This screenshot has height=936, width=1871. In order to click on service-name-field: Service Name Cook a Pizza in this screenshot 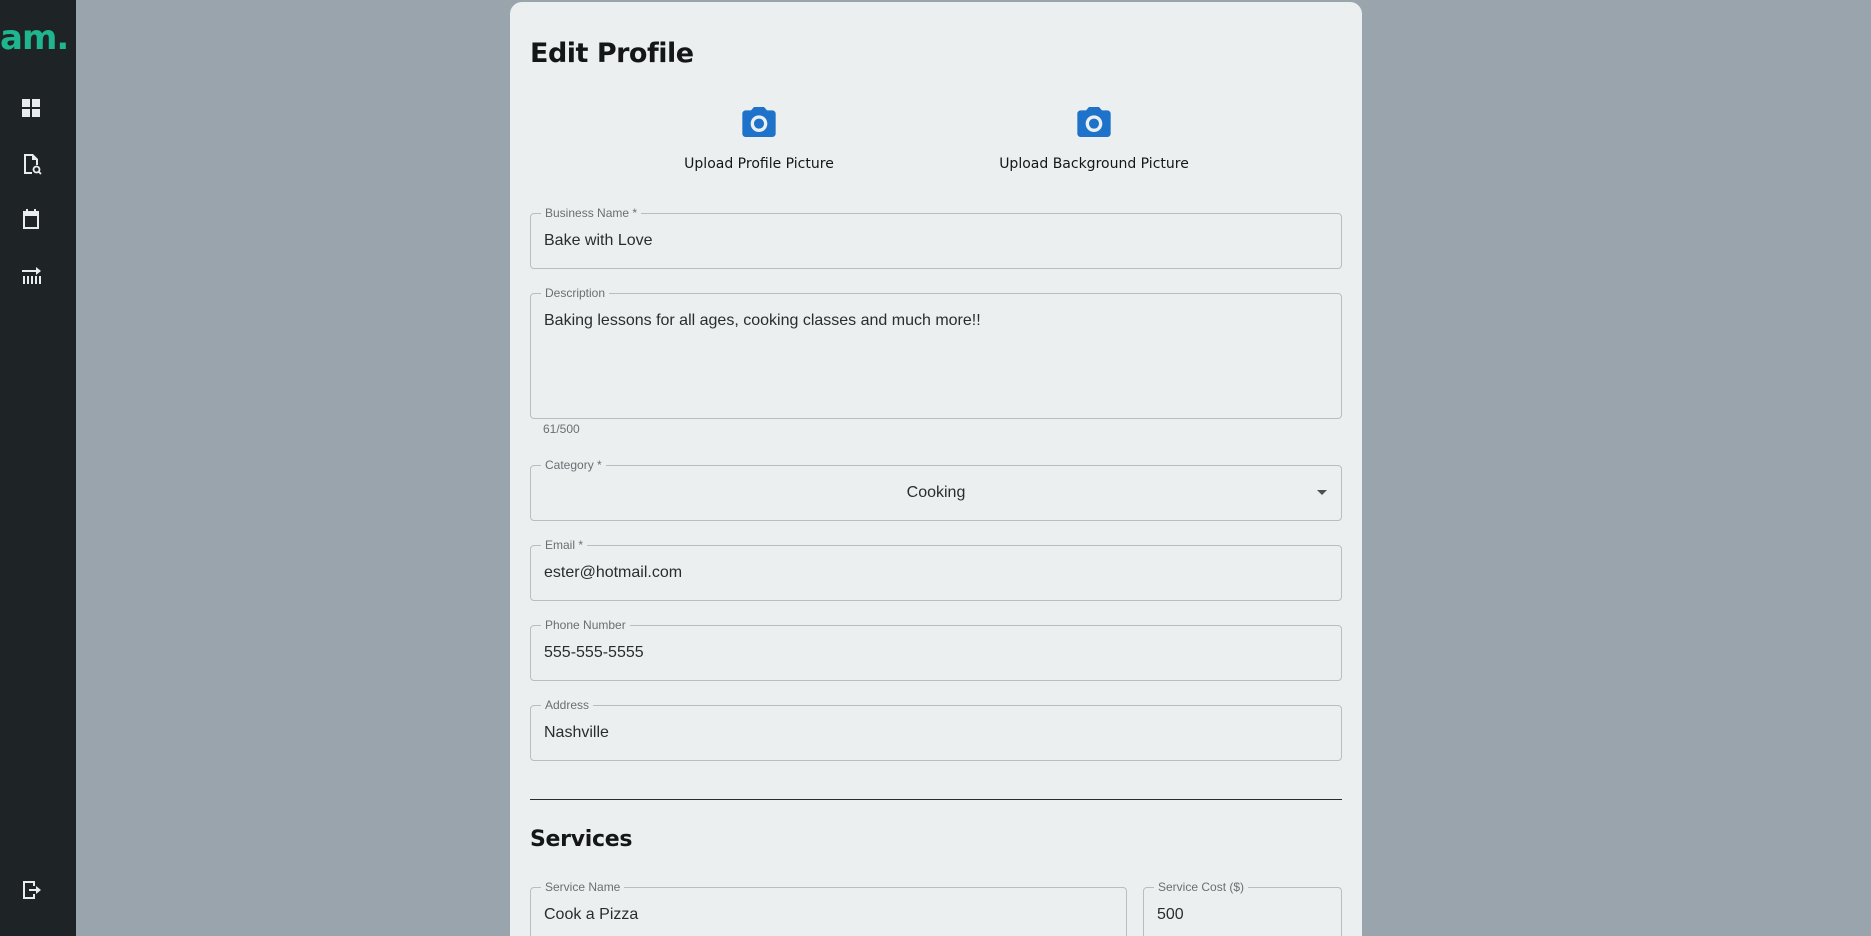, I will do `click(828, 908)`.